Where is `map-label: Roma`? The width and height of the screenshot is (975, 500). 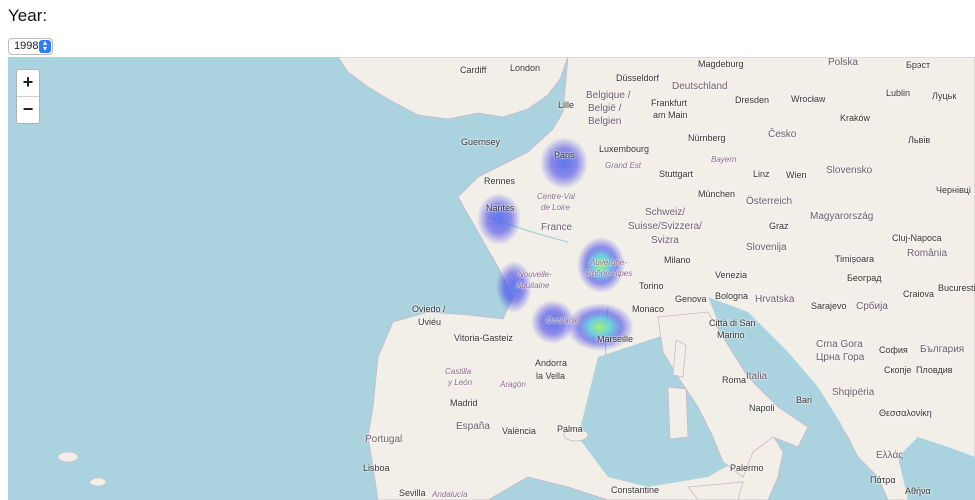 map-label: Roma is located at coordinates (734, 380).